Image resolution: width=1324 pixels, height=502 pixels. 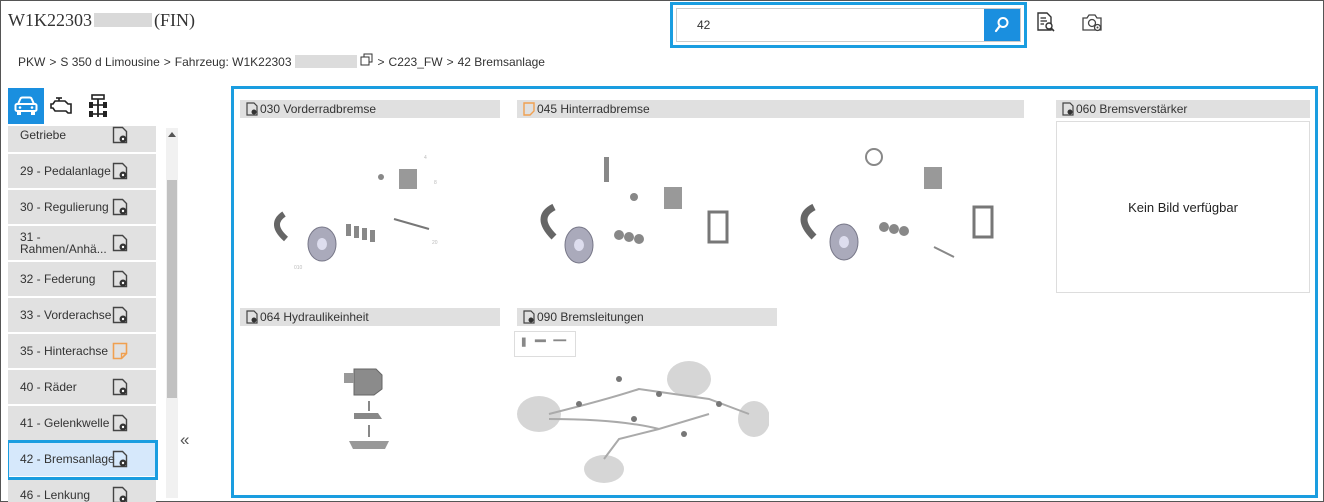 What do you see at coordinates (370, 317) in the screenshot?
I see `group-header-064: 064 Hydraulikeinheit` at bounding box center [370, 317].